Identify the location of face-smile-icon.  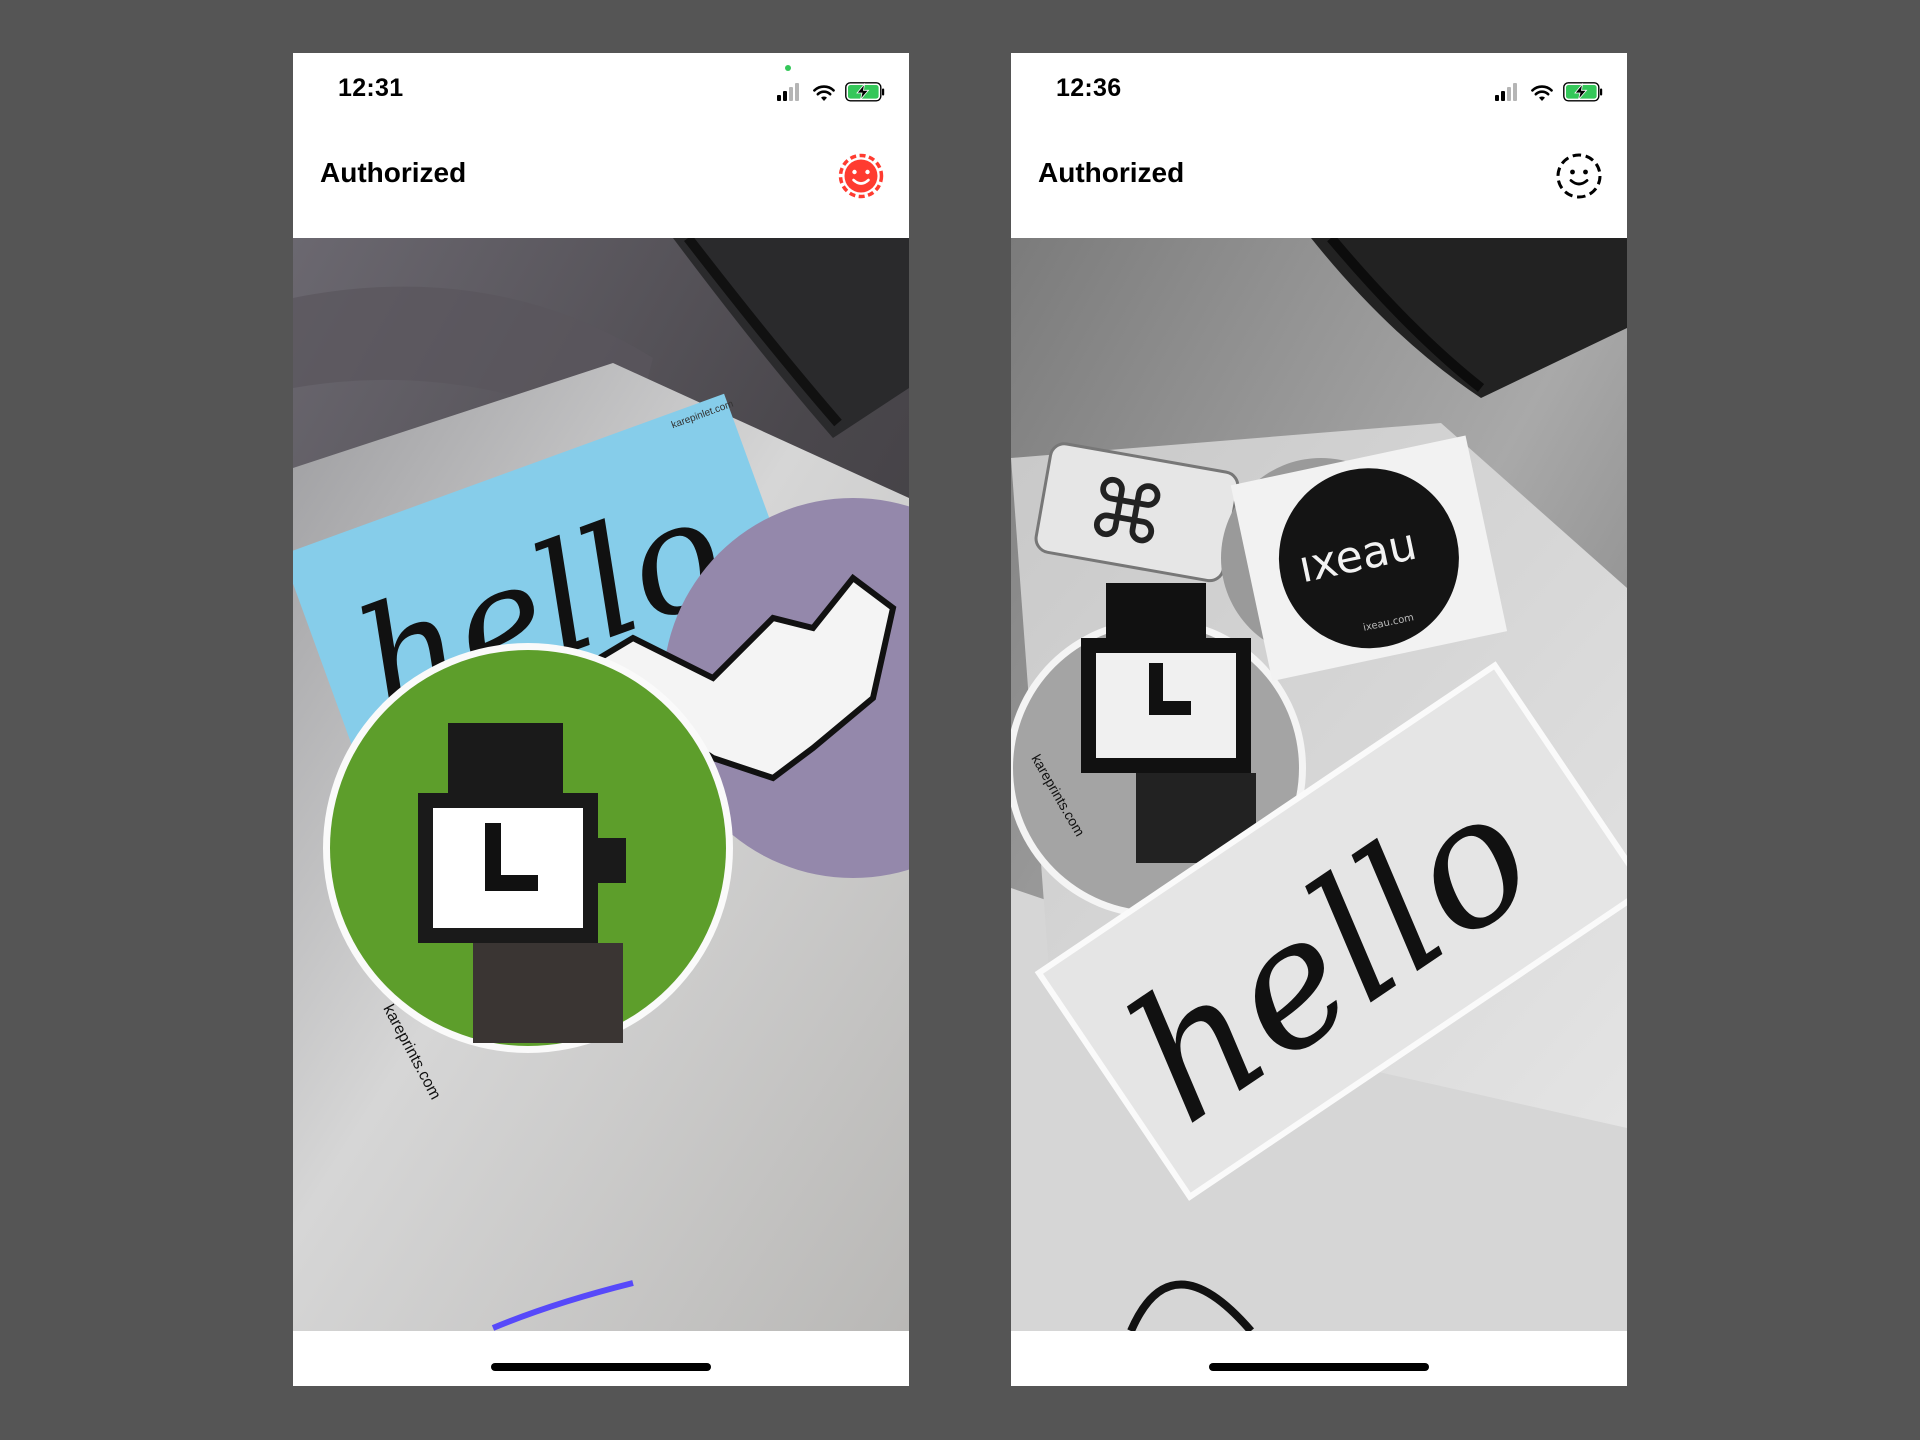
(861, 176).